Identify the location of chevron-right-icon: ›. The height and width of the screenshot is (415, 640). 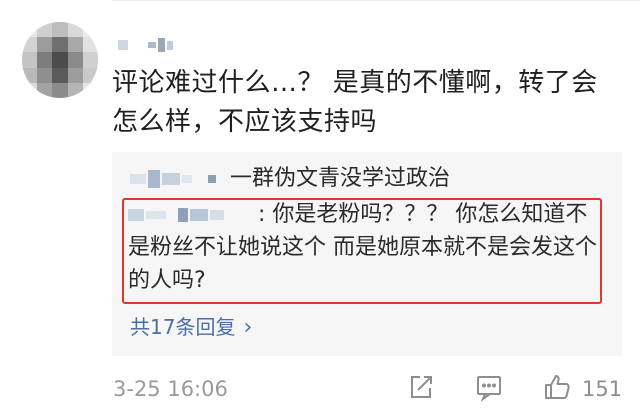
(248, 327).